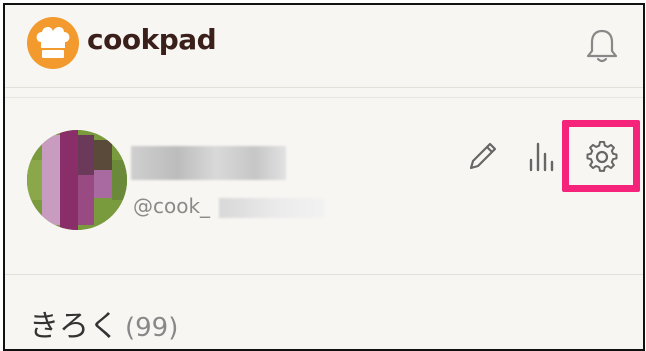  What do you see at coordinates (543, 156) in the screenshot?
I see `bar-chart-icon` at bounding box center [543, 156].